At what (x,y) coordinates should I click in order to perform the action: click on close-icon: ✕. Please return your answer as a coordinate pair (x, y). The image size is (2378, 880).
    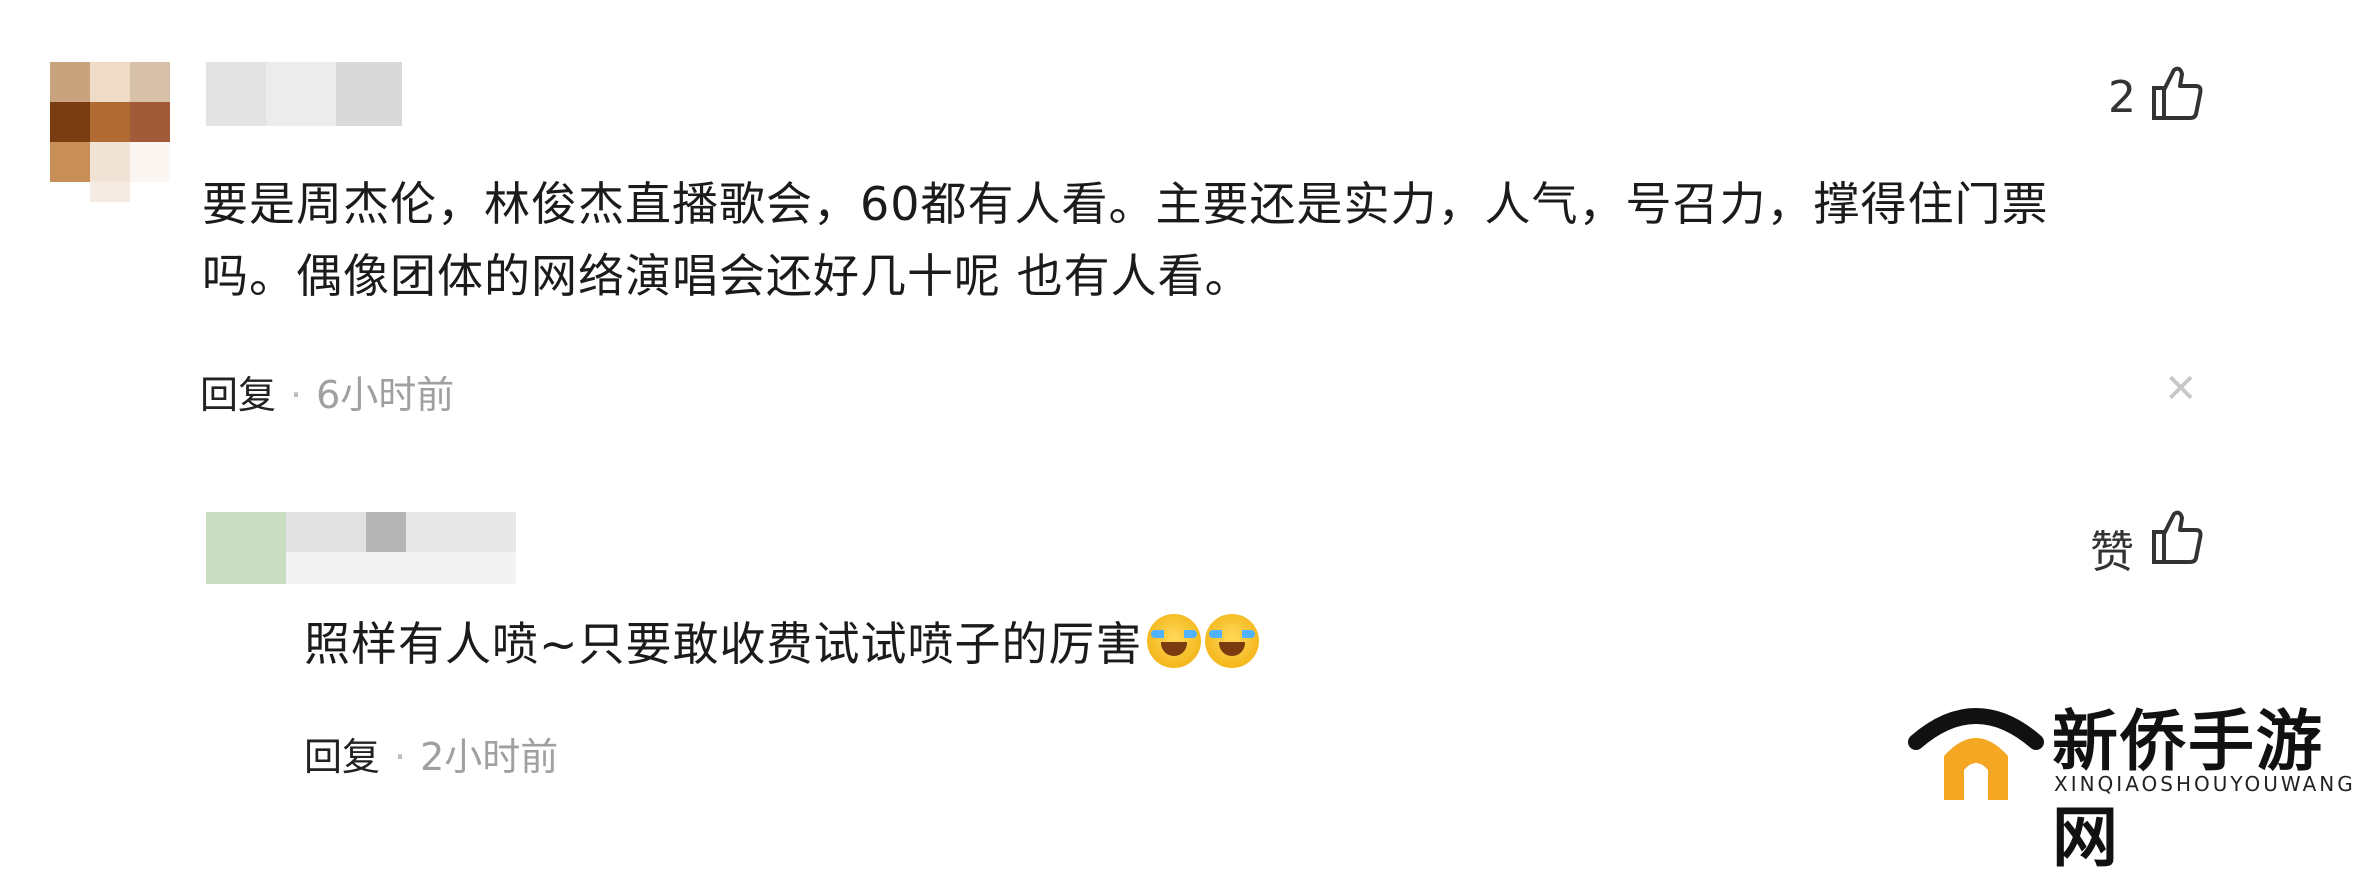
    Looking at the image, I should click on (2181, 389).